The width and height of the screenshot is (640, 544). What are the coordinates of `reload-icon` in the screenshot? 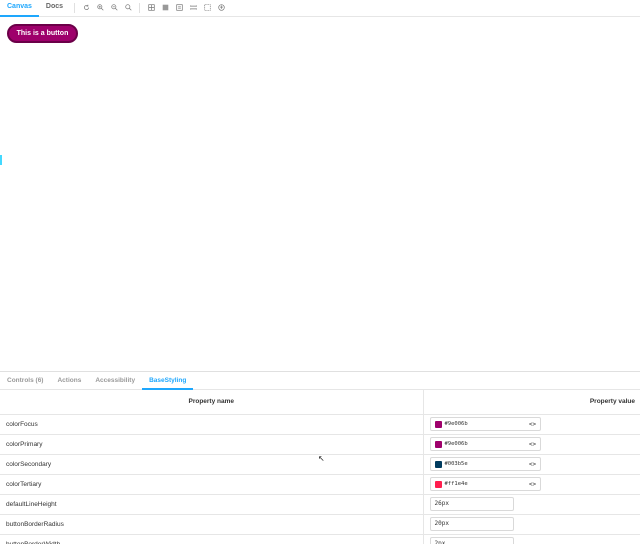 It's located at (86, 8).